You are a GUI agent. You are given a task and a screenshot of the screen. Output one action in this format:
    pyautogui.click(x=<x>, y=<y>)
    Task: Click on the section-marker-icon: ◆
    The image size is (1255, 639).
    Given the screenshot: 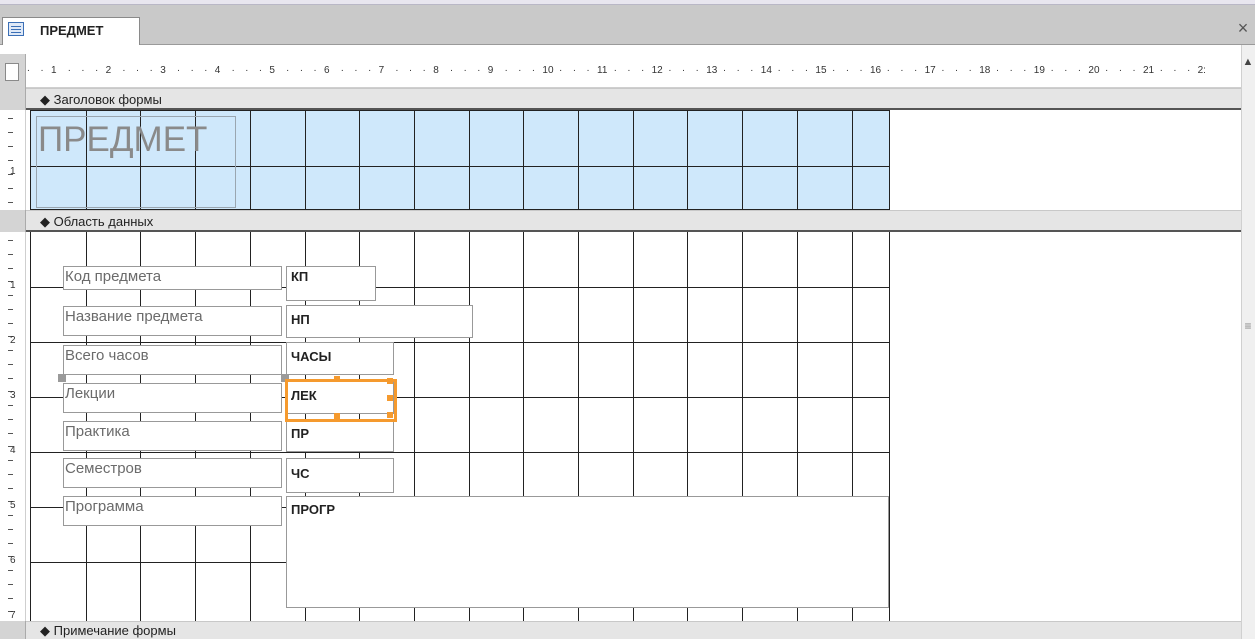 What is the action you would take?
    pyautogui.click(x=45, y=221)
    